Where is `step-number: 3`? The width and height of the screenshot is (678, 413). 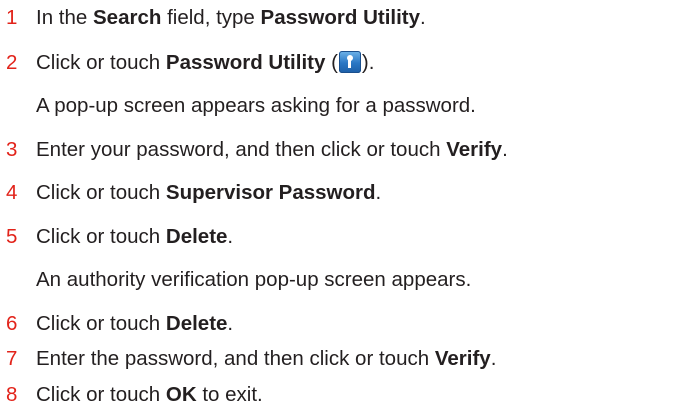 step-number: 3 is located at coordinates (12, 149).